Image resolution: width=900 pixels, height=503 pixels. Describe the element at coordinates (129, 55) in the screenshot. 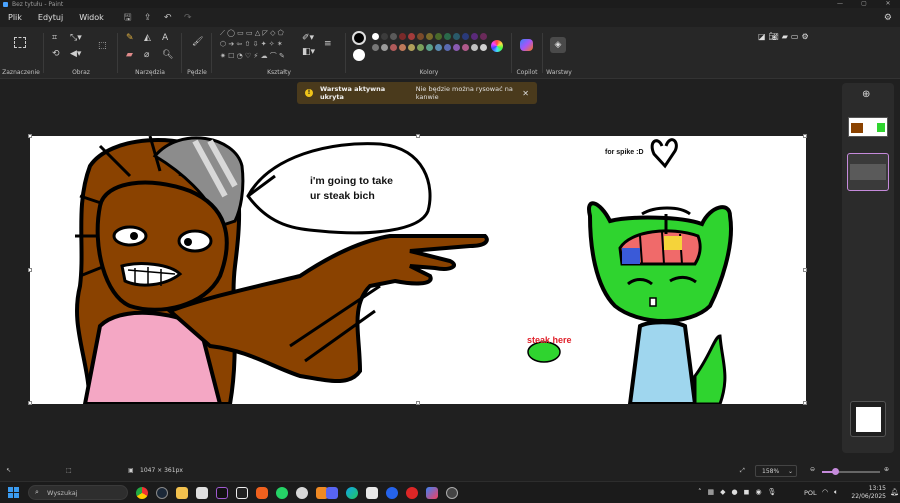

I see `eraser-icon: ▰` at that location.